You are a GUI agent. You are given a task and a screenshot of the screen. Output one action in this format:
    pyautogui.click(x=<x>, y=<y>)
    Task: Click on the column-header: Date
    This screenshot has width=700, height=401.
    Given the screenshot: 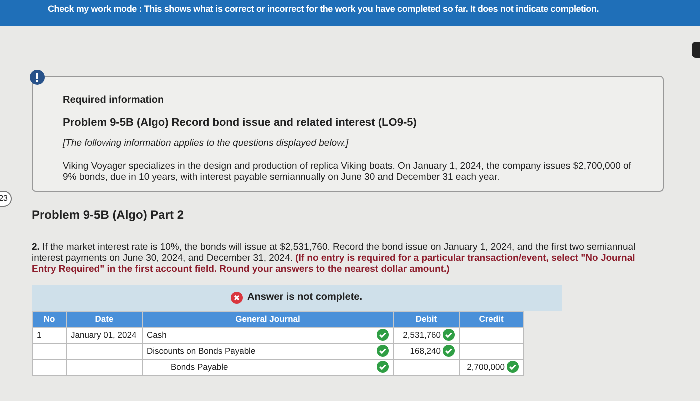 What is the action you would take?
    pyautogui.click(x=104, y=319)
    